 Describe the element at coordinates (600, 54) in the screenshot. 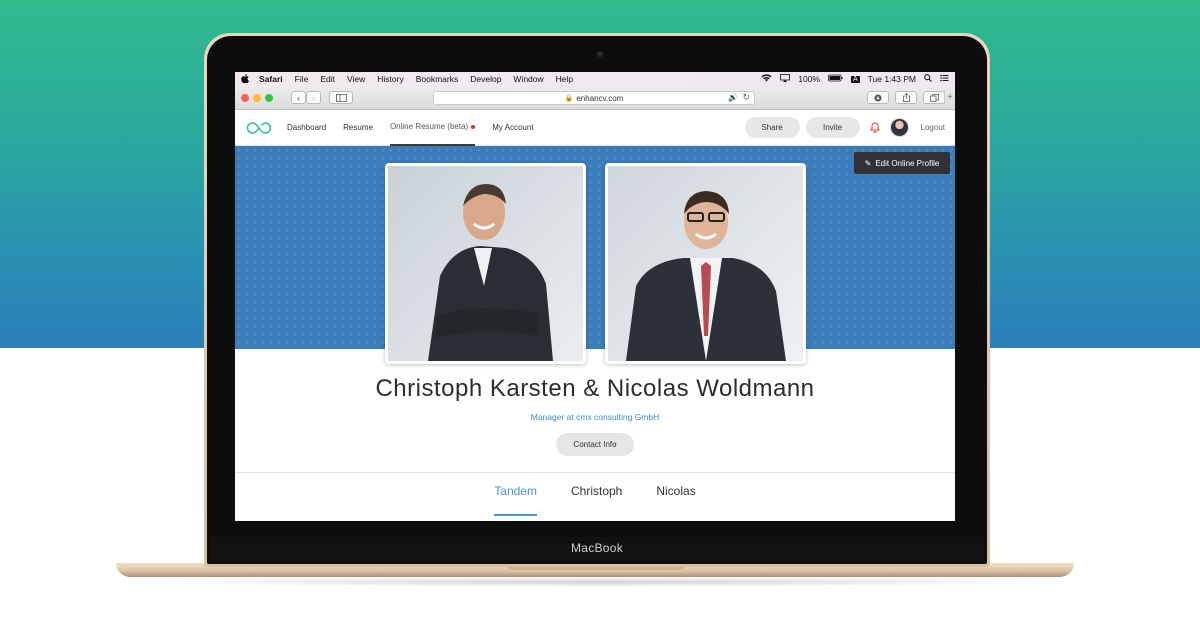

I see `camera` at that location.